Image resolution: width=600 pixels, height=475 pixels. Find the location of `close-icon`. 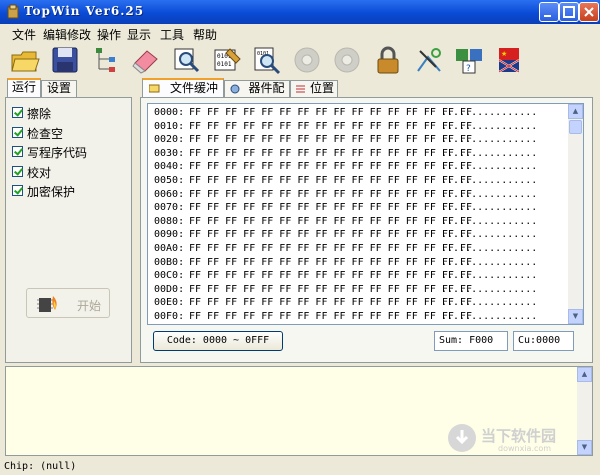

close-icon is located at coordinates (589, 12).